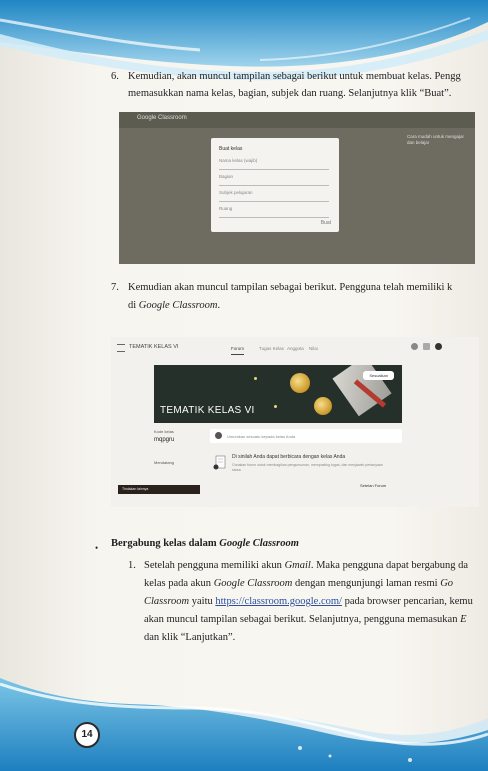 This screenshot has height=771, width=488. What do you see at coordinates (178, 305) in the screenshot?
I see `step7-line2-italic: Google Classroom` at bounding box center [178, 305].